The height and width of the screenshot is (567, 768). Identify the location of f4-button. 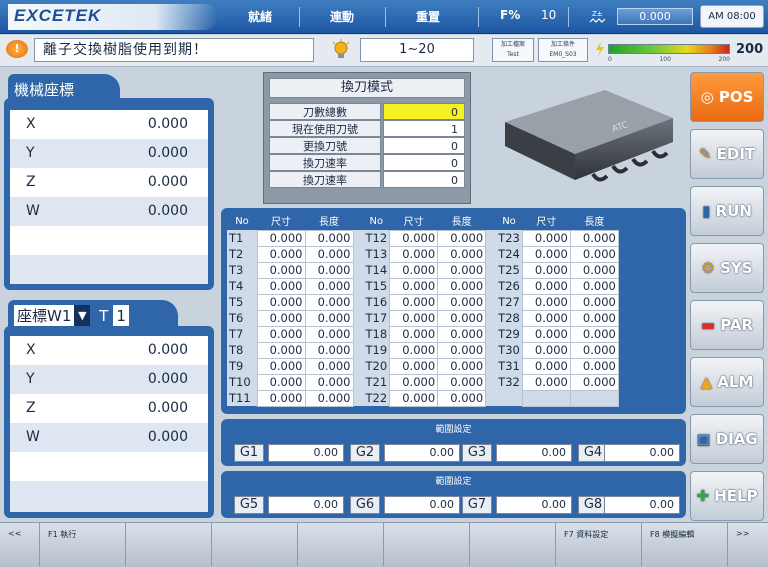
(341, 544).